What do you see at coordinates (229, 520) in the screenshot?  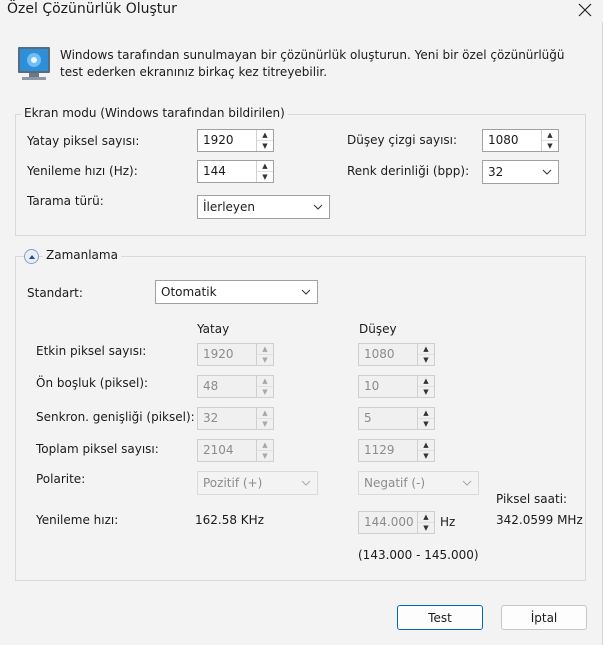 I see `timing-refresh-h-value: 162.58 KHz` at bounding box center [229, 520].